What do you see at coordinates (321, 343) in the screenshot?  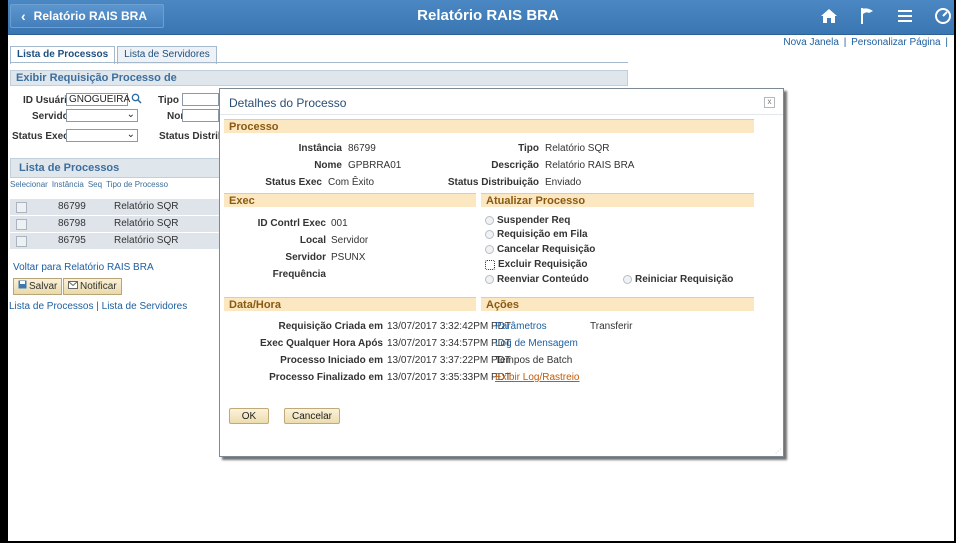 I see `run-anytime-after-label: Exec Qualquer Hora Após` at bounding box center [321, 343].